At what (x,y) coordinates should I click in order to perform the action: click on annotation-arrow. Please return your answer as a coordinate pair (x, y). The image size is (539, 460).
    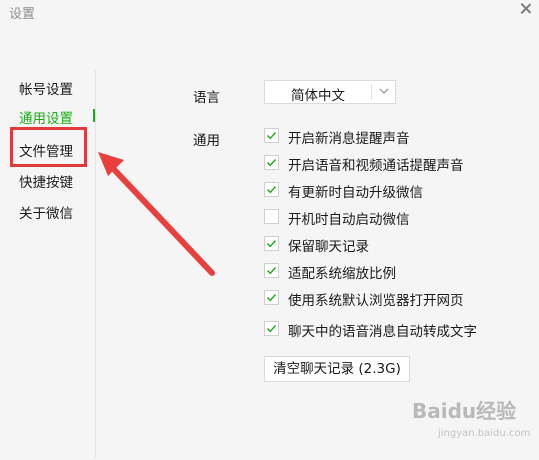
    Looking at the image, I should click on (156, 214).